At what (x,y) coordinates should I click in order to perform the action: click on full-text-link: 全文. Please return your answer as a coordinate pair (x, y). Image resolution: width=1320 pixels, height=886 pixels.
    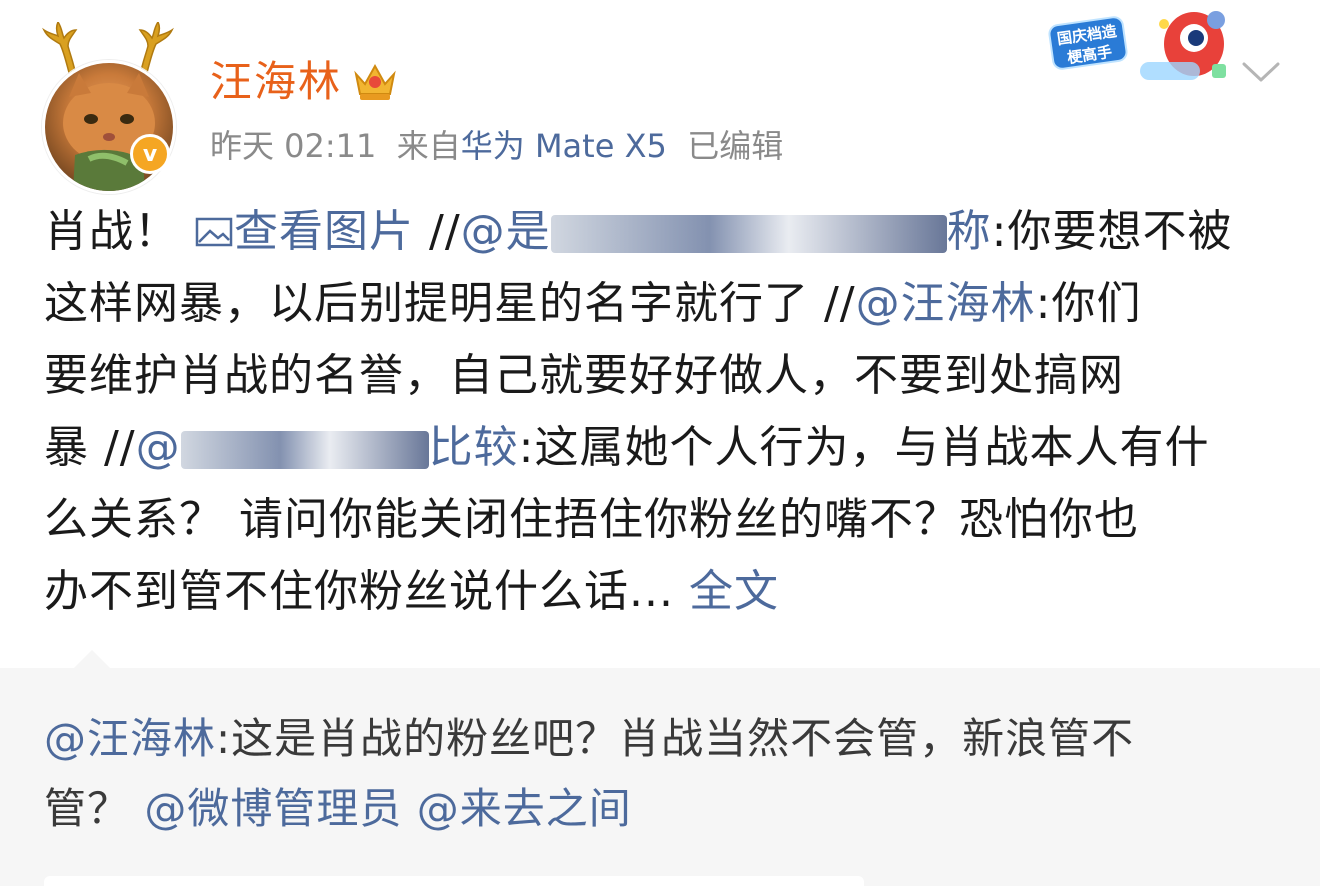
    Looking at the image, I should click on (734, 591).